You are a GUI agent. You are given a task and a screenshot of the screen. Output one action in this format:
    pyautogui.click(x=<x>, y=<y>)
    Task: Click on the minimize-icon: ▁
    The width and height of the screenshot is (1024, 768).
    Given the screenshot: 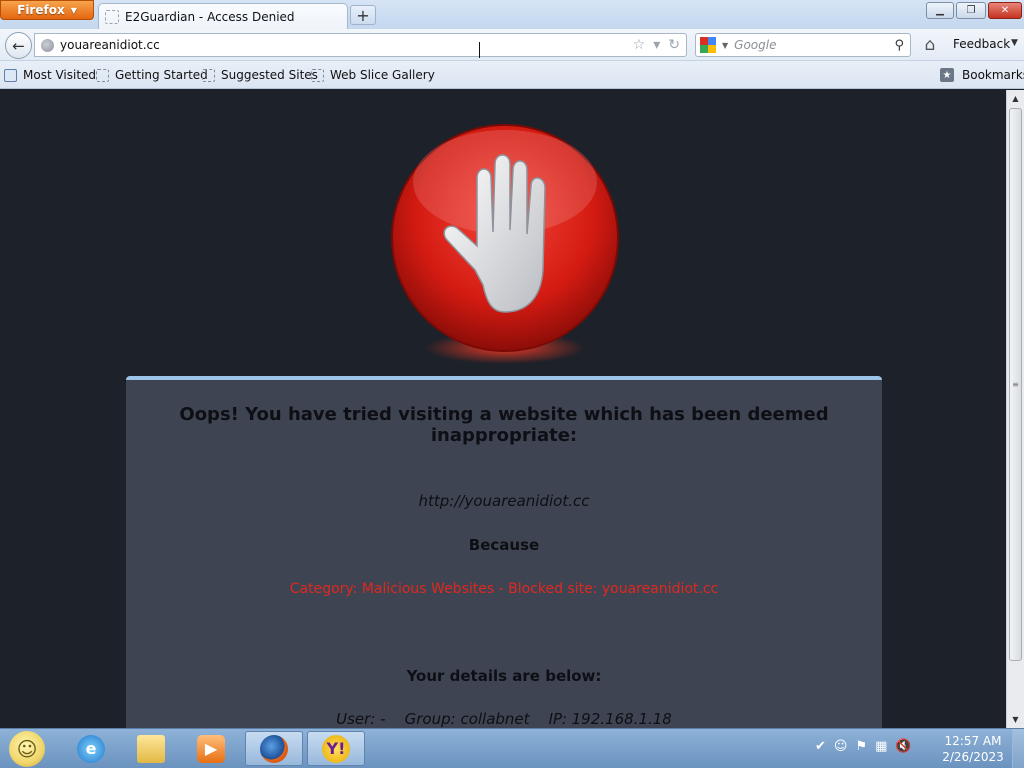 What is the action you would take?
    pyautogui.click(x=940, y=10)
    